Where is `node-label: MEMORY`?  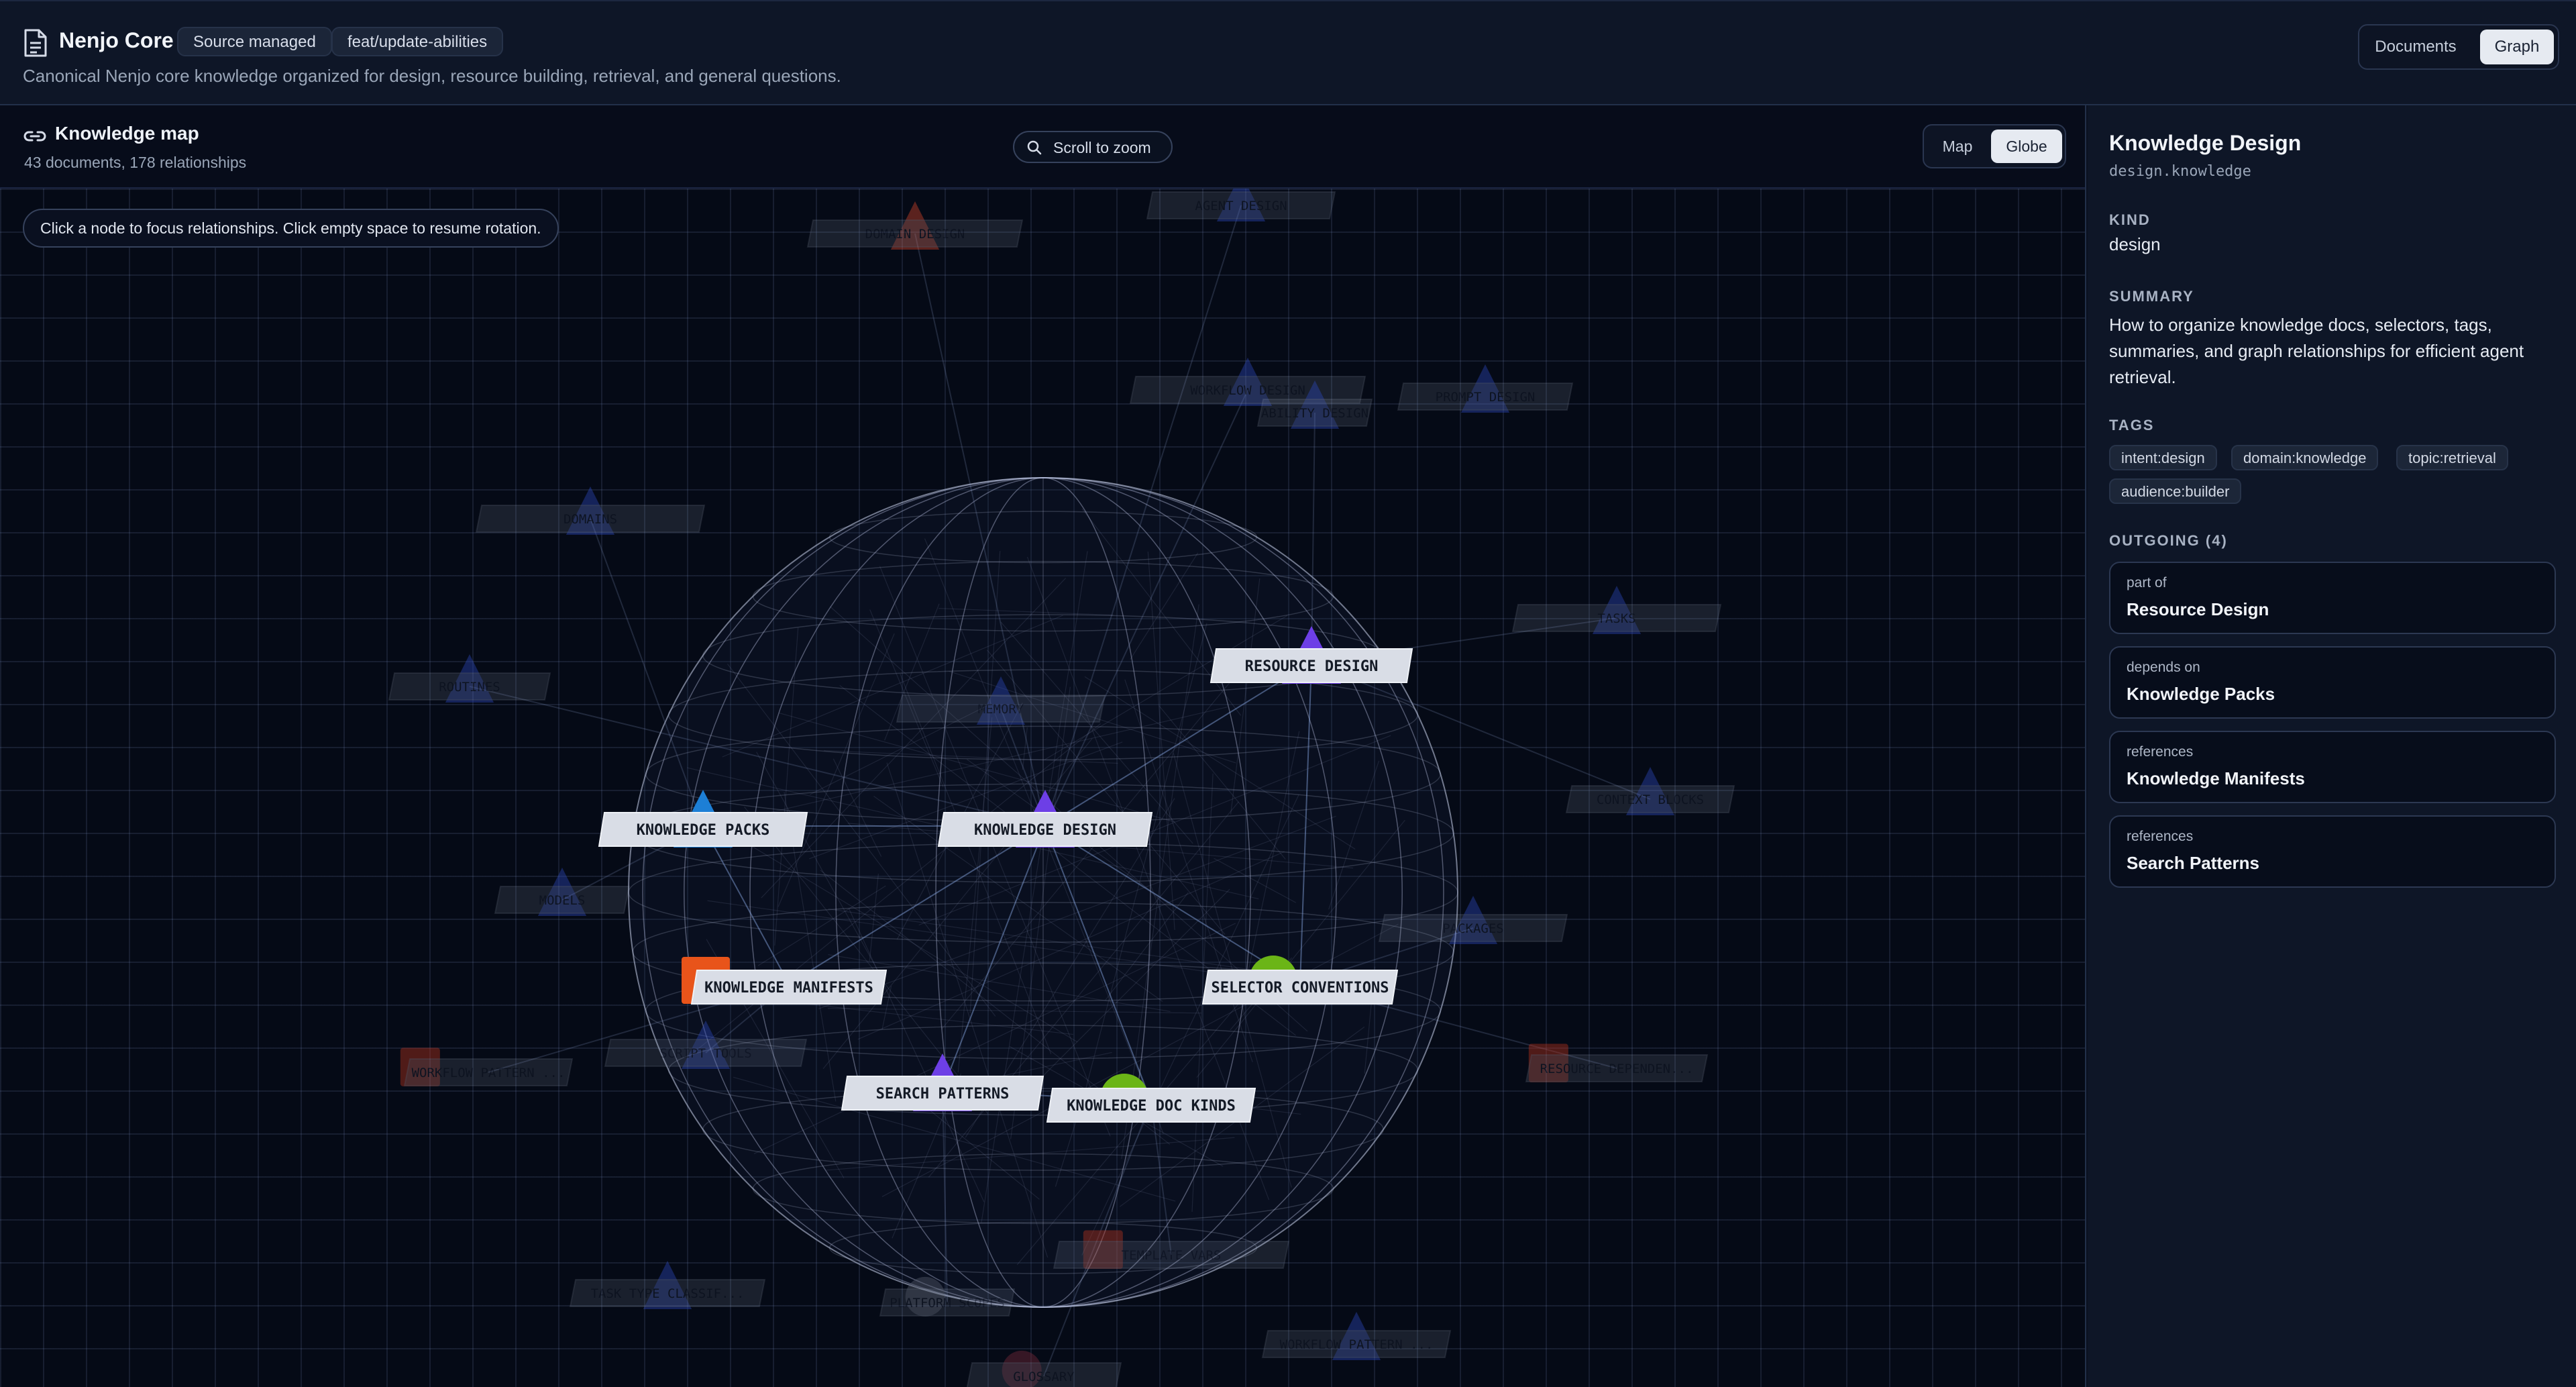
node-label: MEMORY is located at coordinates (1001, 709).